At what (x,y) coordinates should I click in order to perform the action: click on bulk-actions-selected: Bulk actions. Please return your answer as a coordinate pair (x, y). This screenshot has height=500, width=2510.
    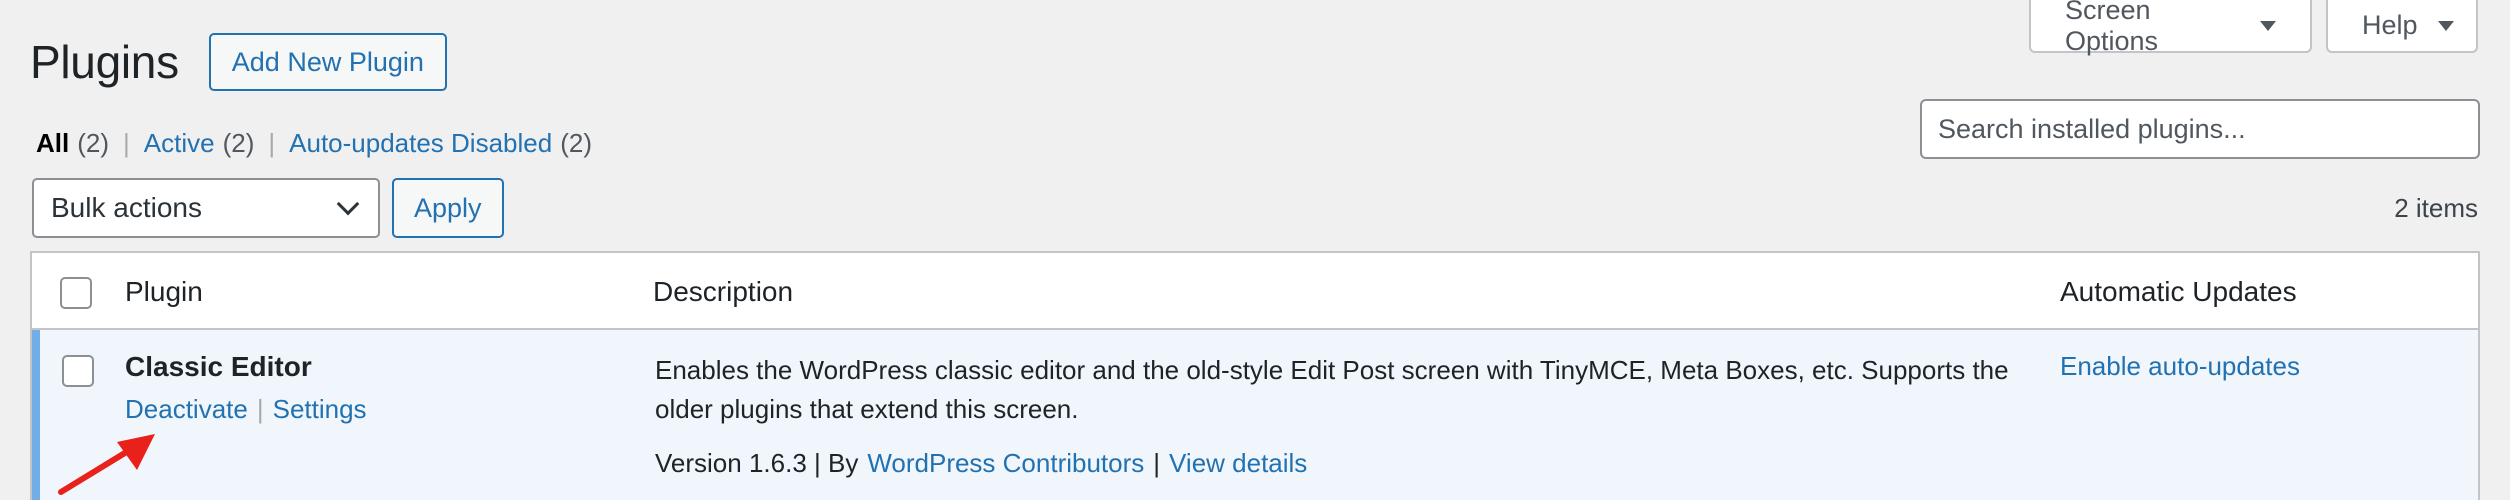
    Looking at the image, I should click on (126, 207).